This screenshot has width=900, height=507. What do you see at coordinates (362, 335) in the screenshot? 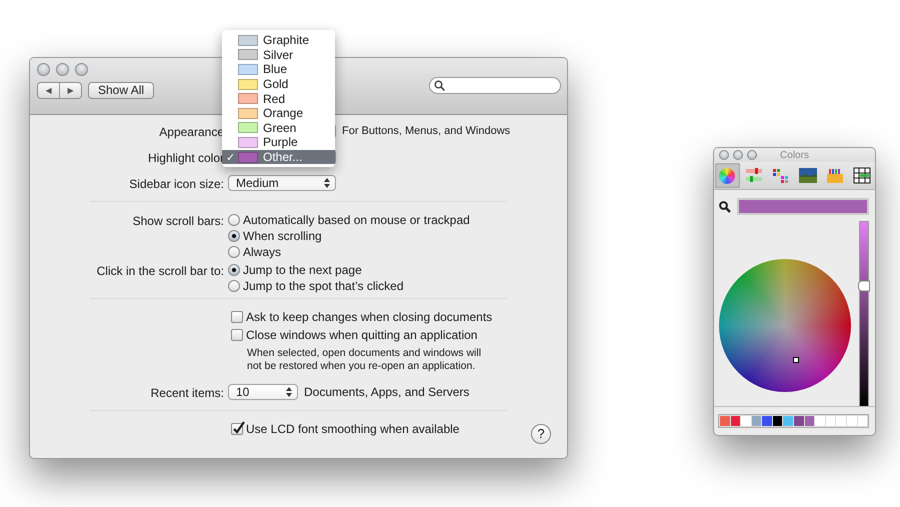
I see `checkbox-label: Close windows when quitting an application` at bounding box center [362, 335].